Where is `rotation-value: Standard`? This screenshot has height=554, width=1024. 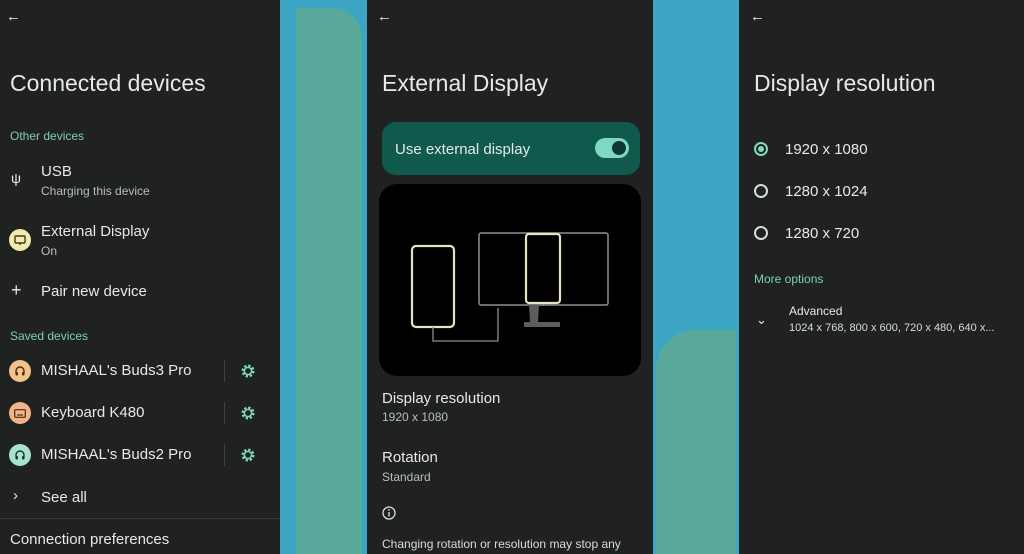 rotation-value: Standard is located at coordinates (406, 477).